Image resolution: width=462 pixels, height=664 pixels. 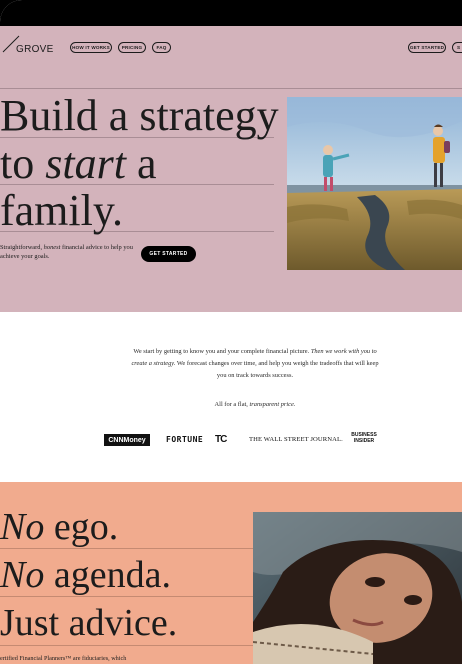 What do you see at coordinates (185, 439) in the screenshot?
I see `fortune-logo: FORTUNE` at bounding box center [185, 439].